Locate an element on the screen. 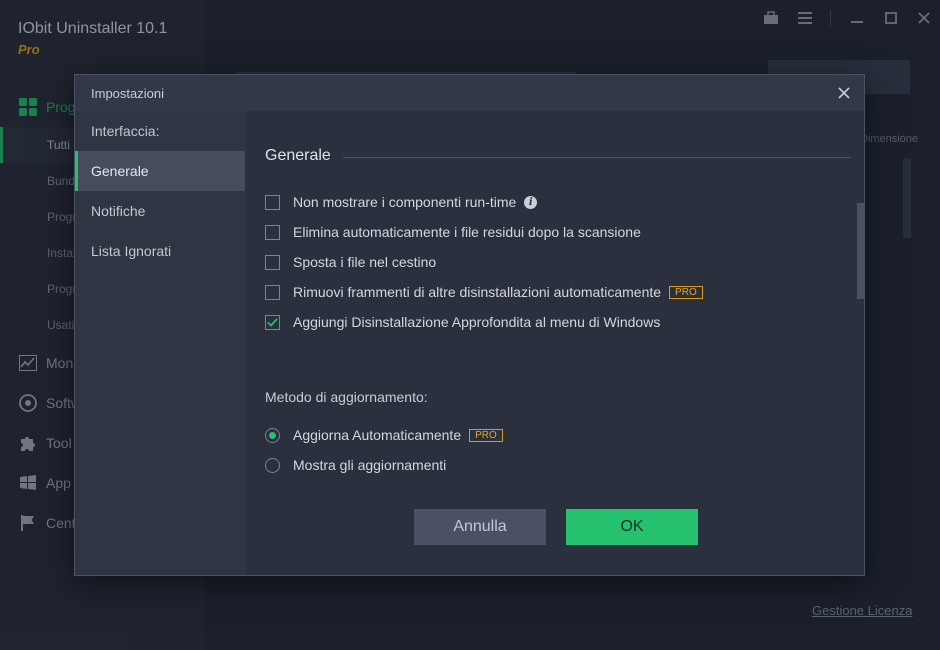 This screenshot has height=650, width=940. cancel-button: Annulla is located at coordinates (480, 527).